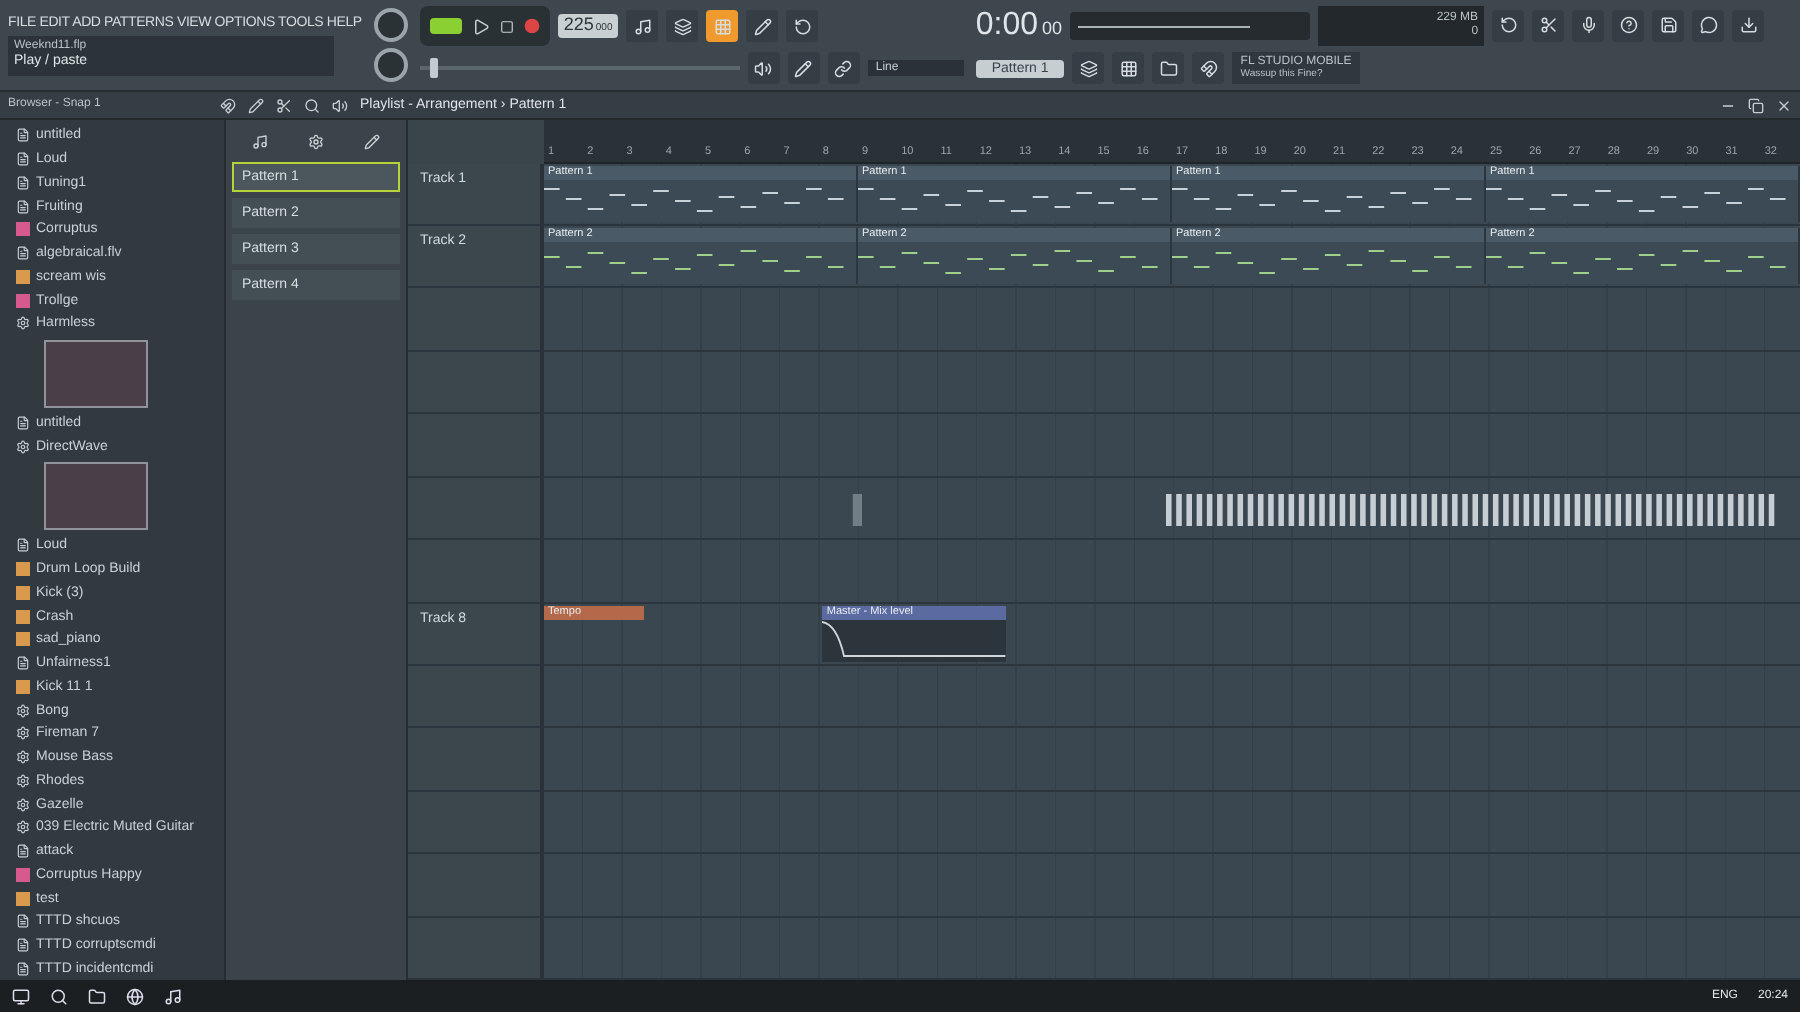  I want to click on download-icon, so click(1748, 25).